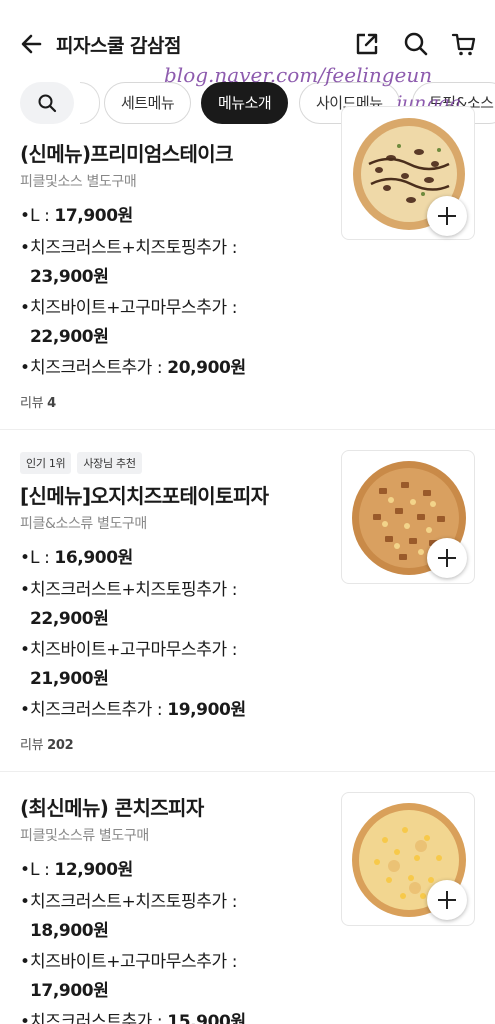 This screenshot has height=1024, width=495. What do you see at coordinates (47, 745) in the screenshot?
I see `review-count: 리뷰 202` at bounding box center [47, 745].